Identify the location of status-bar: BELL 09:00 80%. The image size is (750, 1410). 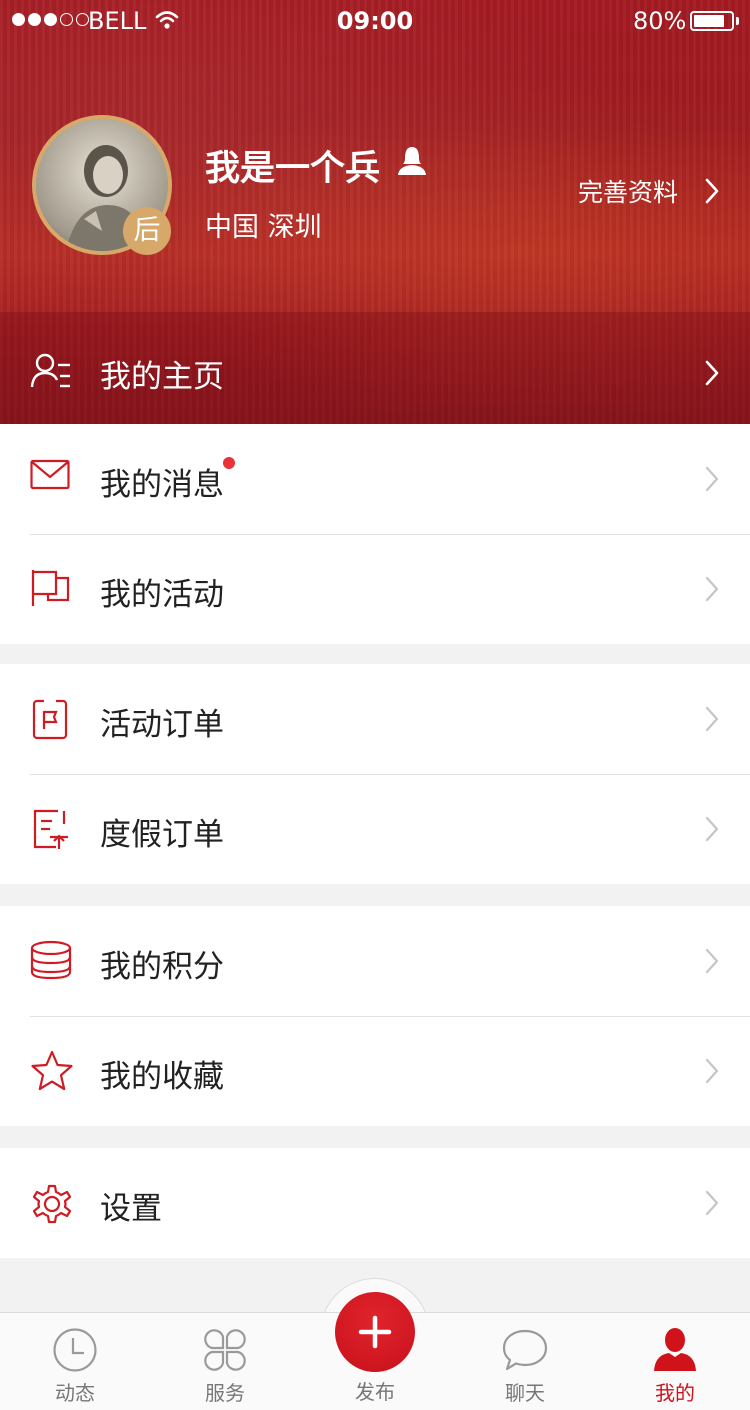
(375, 20).